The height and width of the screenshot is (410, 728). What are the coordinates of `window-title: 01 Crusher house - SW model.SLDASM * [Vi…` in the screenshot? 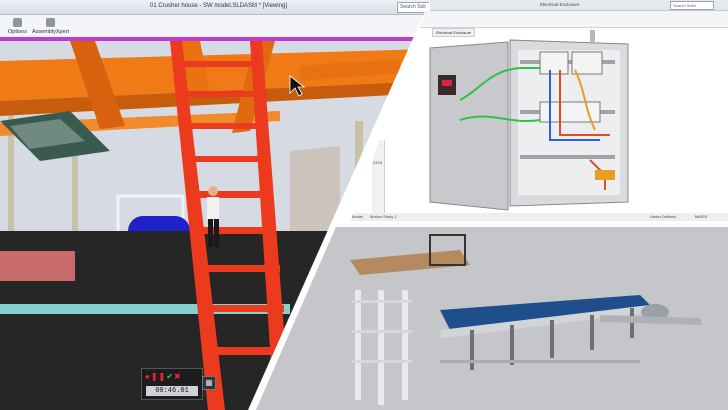 It's located at (218, 6).